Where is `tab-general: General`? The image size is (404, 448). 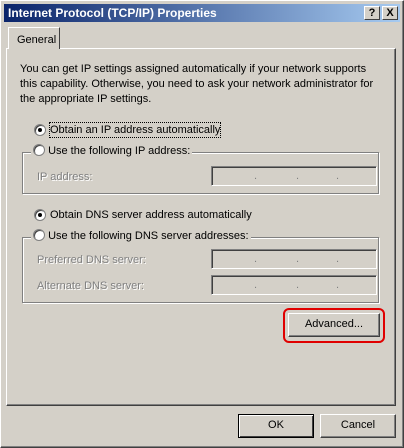 tab-general: General is located at coordinates (34, 38).